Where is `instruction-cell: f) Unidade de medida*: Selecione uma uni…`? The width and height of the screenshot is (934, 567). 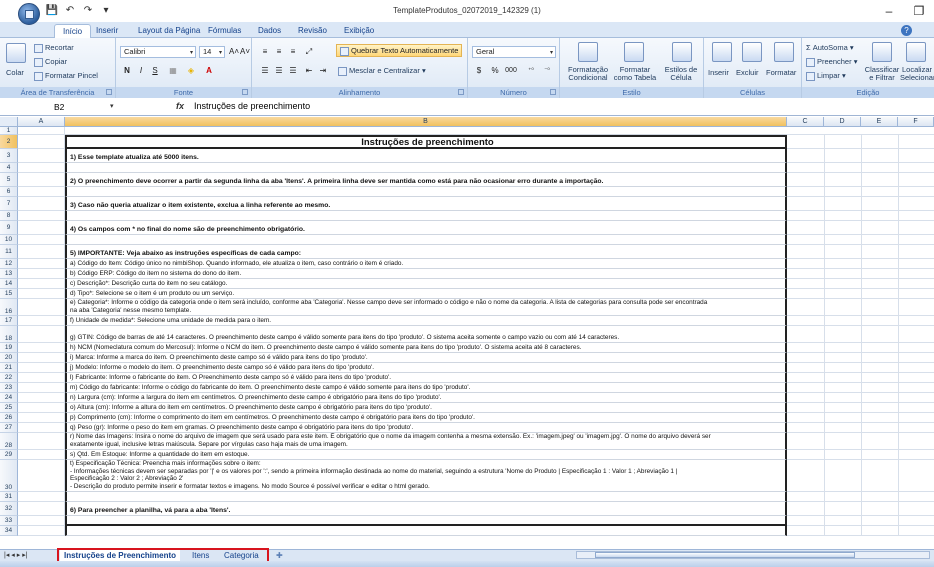 instruction-cell: f) Unidade de medida*: Selecione uma uni… is located at coordinates (426, 321).